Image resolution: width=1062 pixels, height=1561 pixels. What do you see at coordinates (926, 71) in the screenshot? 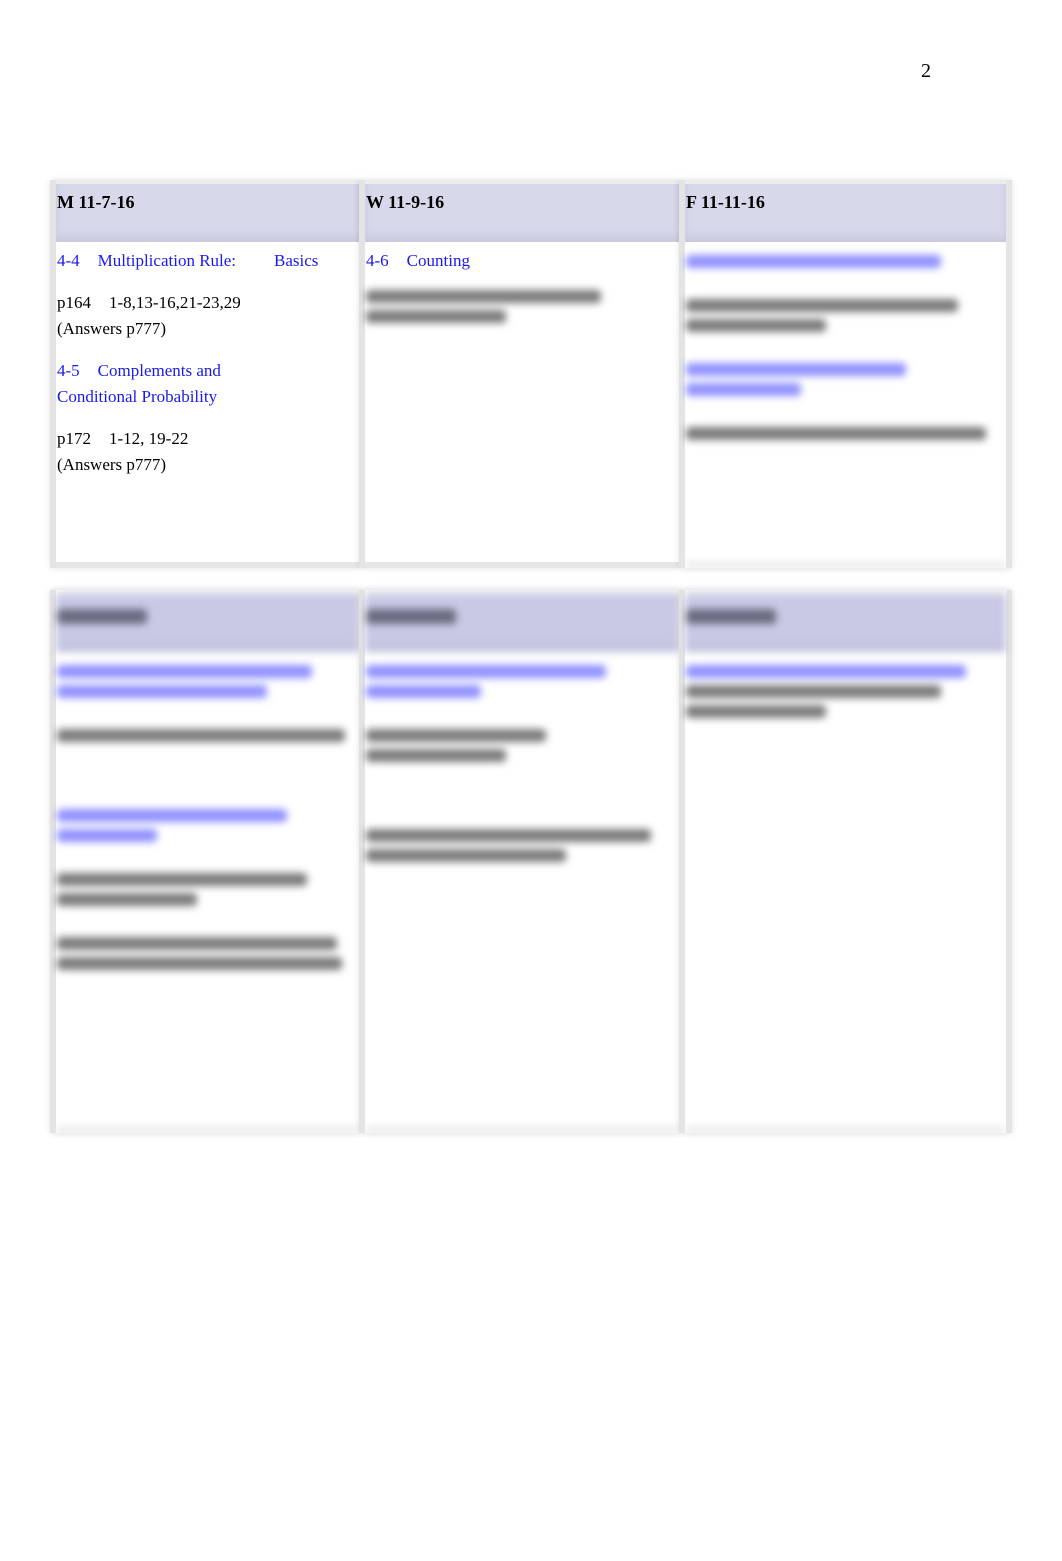
I see `page-number: 2` at bounding box center [926, 71].